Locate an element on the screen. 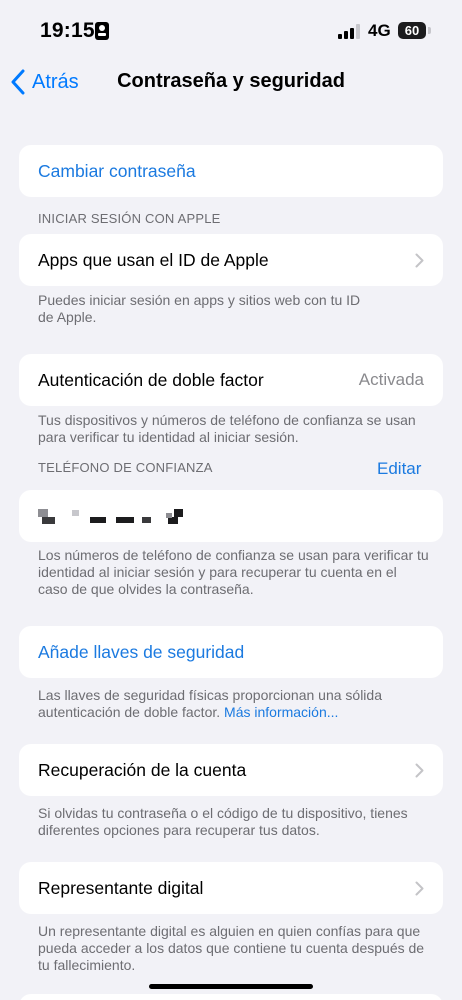  cellular-signal-icon is located at coordinates (350, 31).